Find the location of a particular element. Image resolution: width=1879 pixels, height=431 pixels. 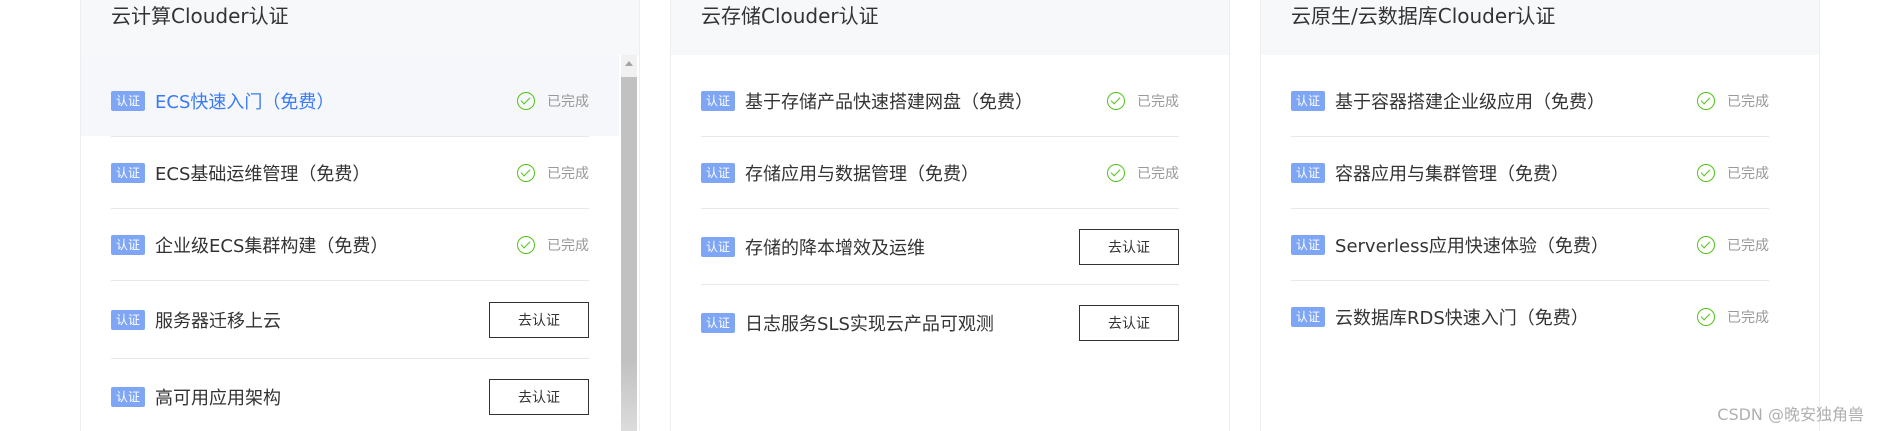

list-item: 认证 基于存储产品快速搭建网盘（免费） 已完成 is located at coordinates (940, 101).